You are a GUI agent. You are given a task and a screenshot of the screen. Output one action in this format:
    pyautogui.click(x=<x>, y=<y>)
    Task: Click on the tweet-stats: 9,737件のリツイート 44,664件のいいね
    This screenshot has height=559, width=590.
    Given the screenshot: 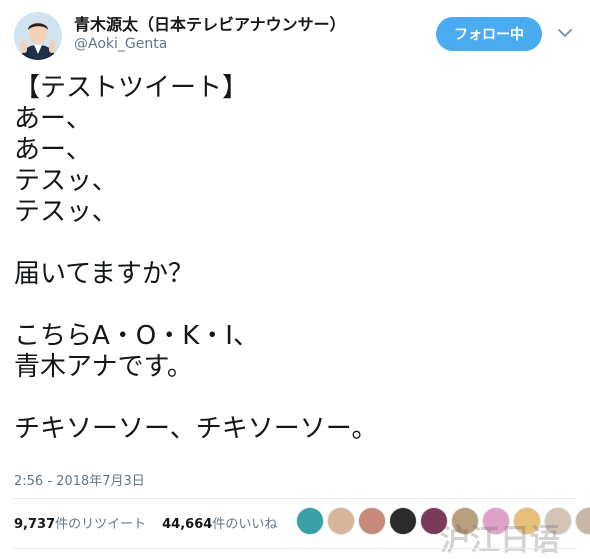 What is the action you would take?
    pyautogui.click(x=145, y=522)
    